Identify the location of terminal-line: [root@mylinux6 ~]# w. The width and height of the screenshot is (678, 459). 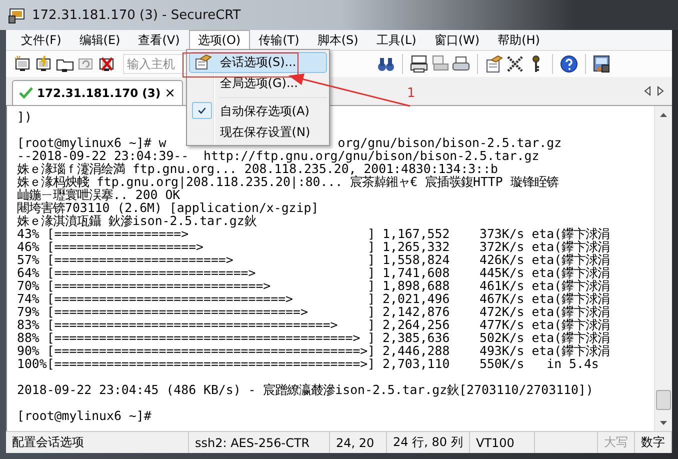
(91, 142).